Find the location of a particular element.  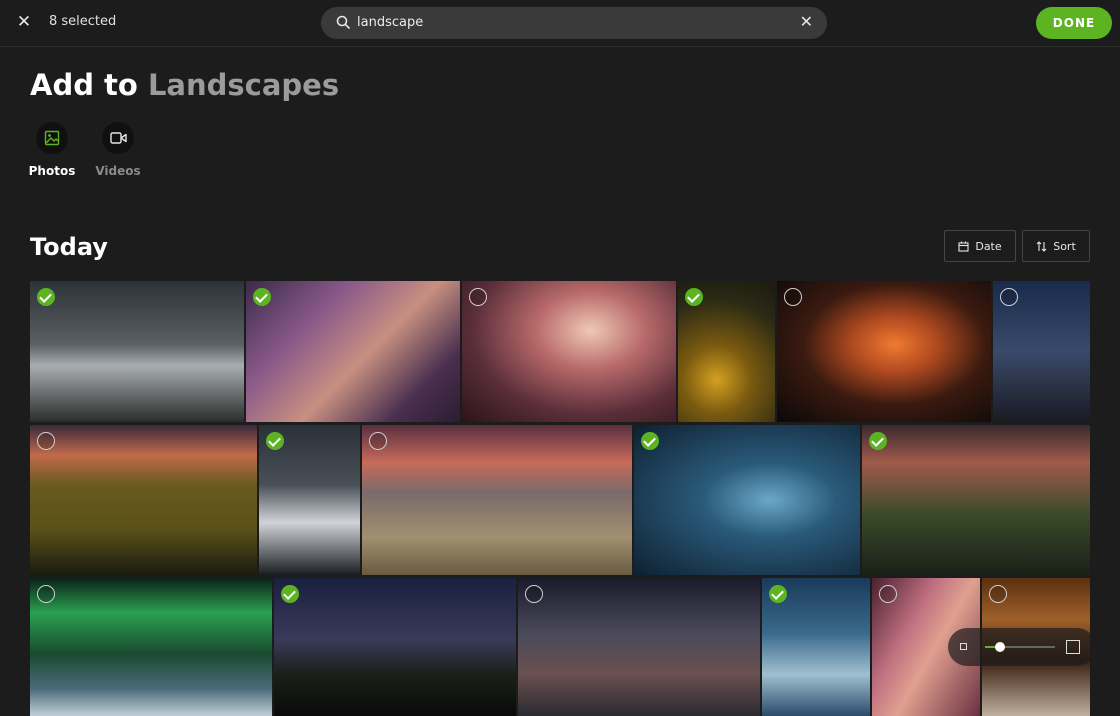

tab-videos-circle is located at coordinates (118, 138).